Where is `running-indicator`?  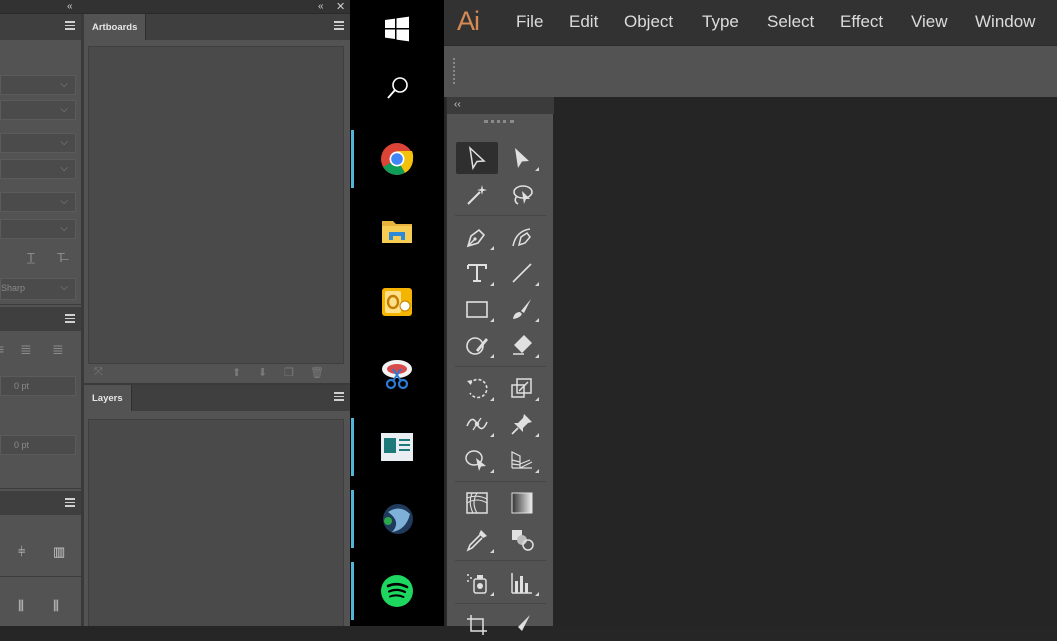
running-indicator is located at coordinates (352, 519).